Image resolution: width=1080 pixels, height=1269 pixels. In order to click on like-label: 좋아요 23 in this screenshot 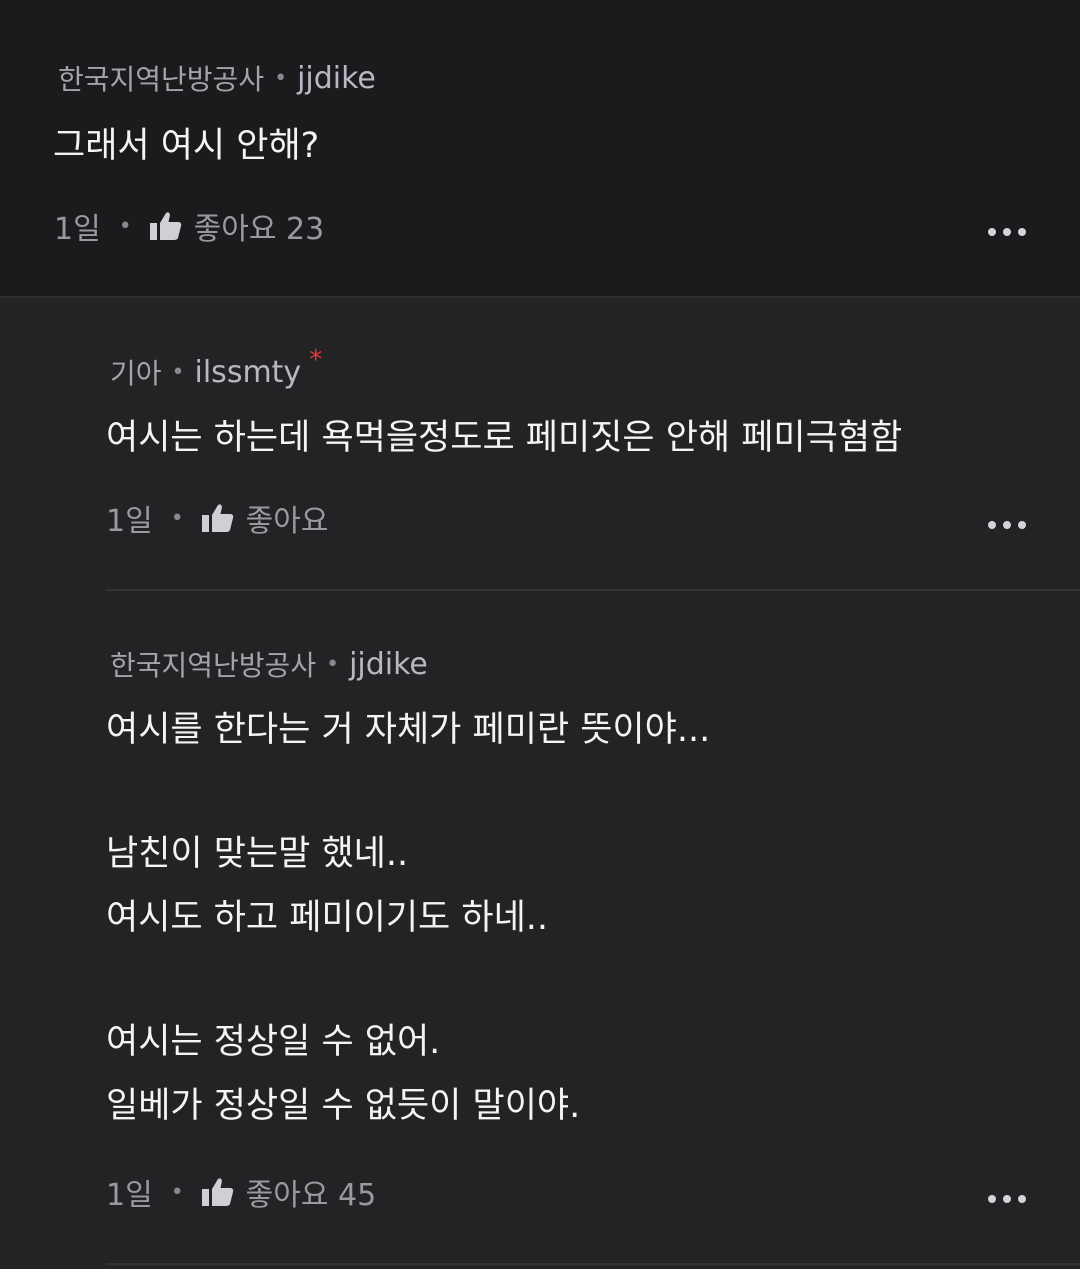, I will do `click(259, 229)`.